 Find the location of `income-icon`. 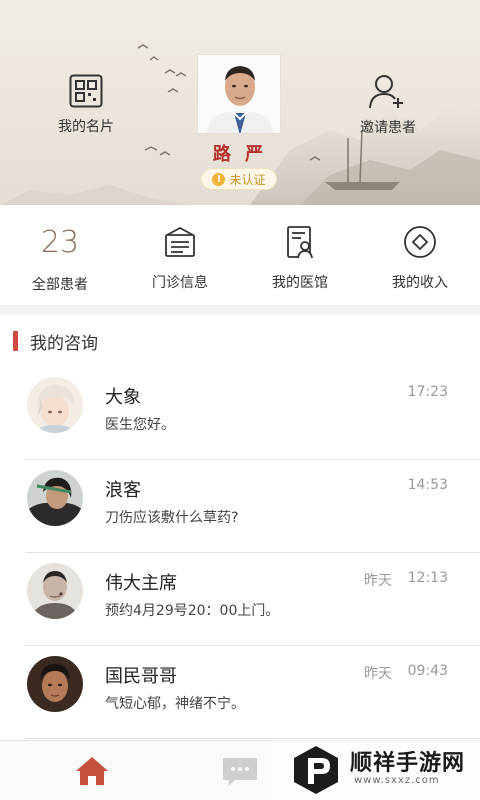

income-icon is located at coordinates (420, 242).